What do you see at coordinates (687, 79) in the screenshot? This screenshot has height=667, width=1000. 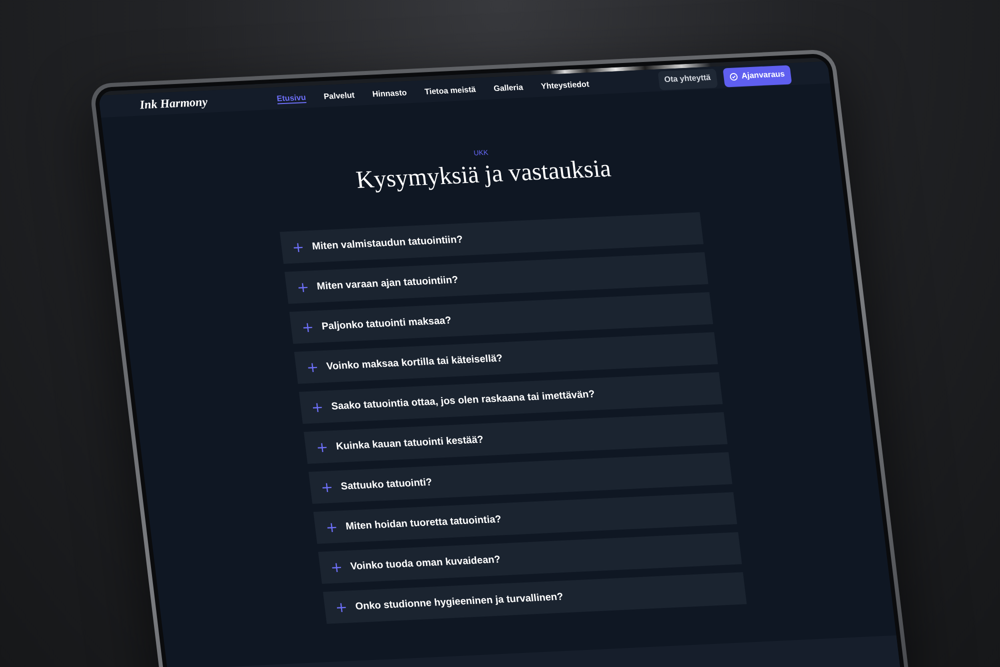 I see `contact-button: Ota yhteyttä` at bounding box center [687, 79].